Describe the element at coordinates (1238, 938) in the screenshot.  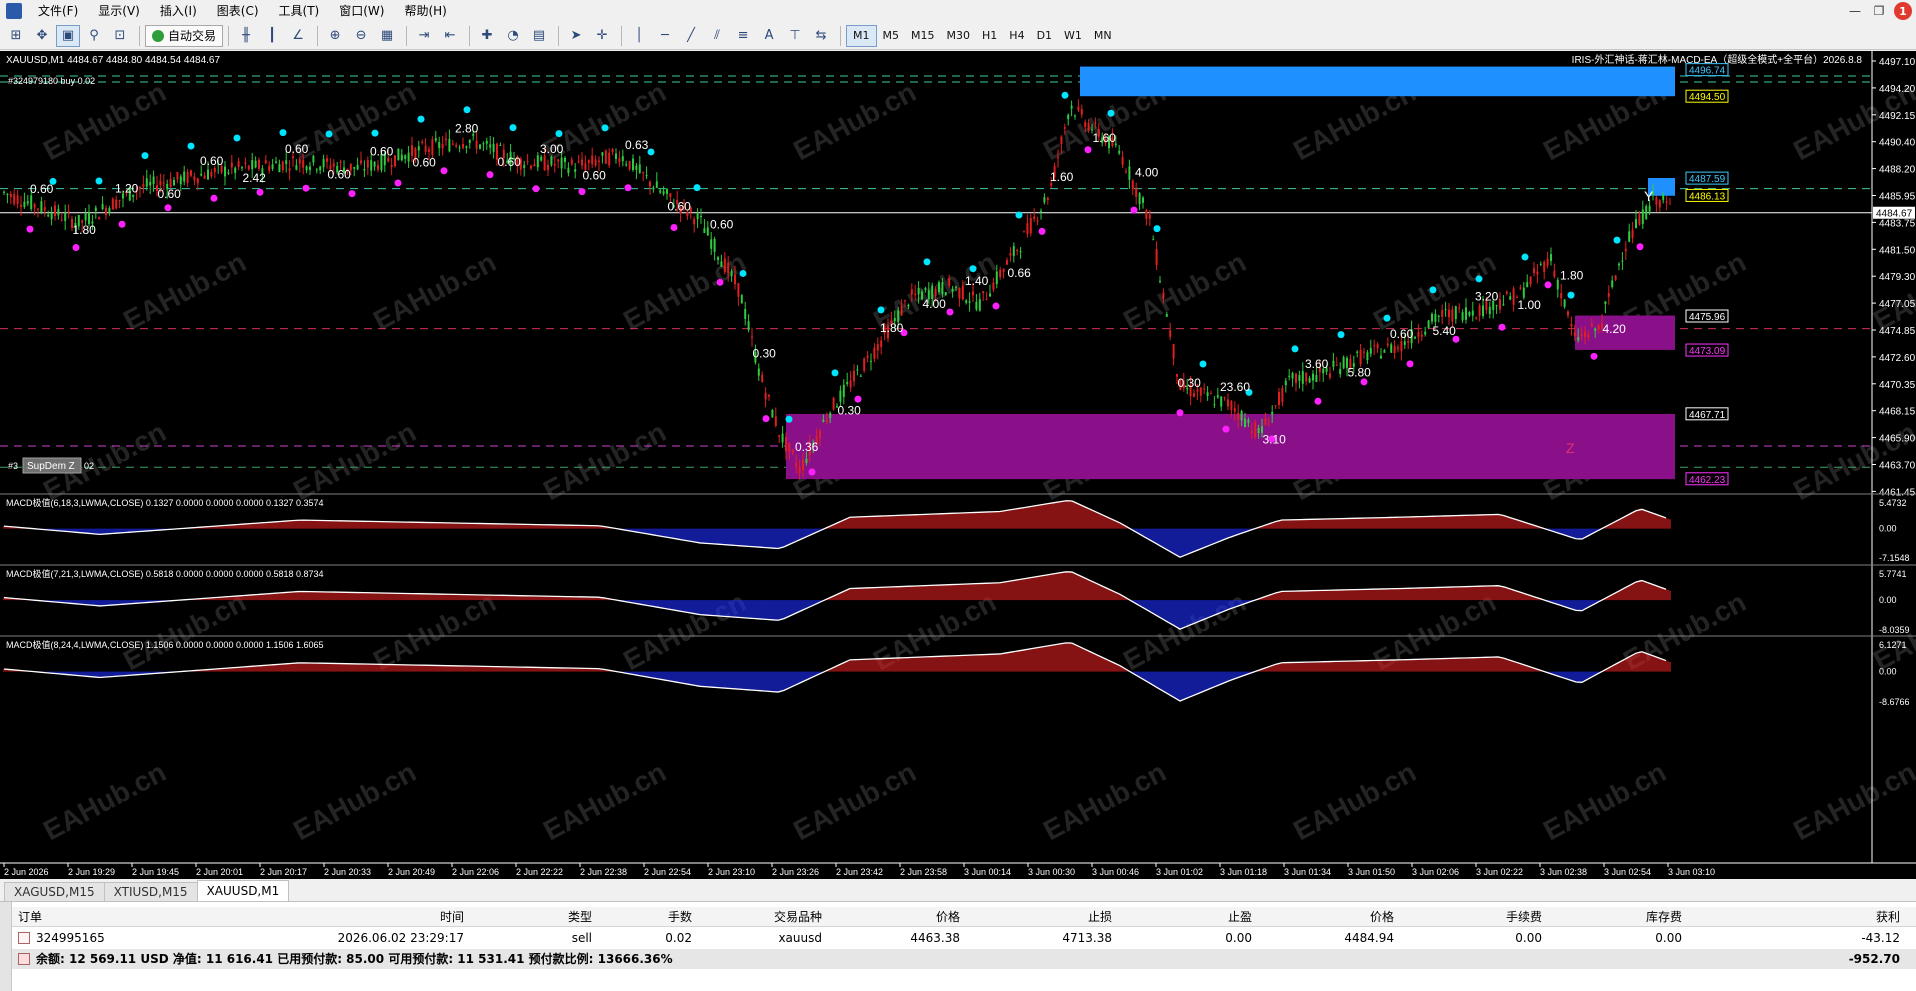
I see `order-tp: 0.00` at that location.